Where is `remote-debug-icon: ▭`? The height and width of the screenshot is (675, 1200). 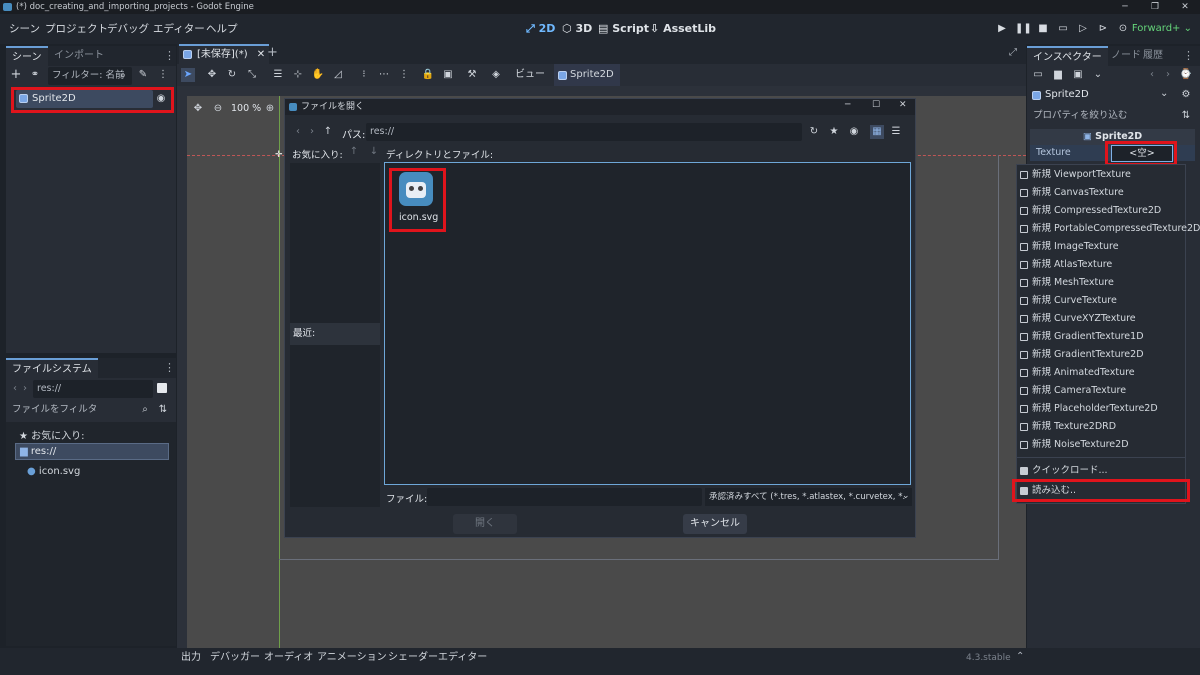 remote-debug-icon: ▭ is located at coordinates (1063, 29).